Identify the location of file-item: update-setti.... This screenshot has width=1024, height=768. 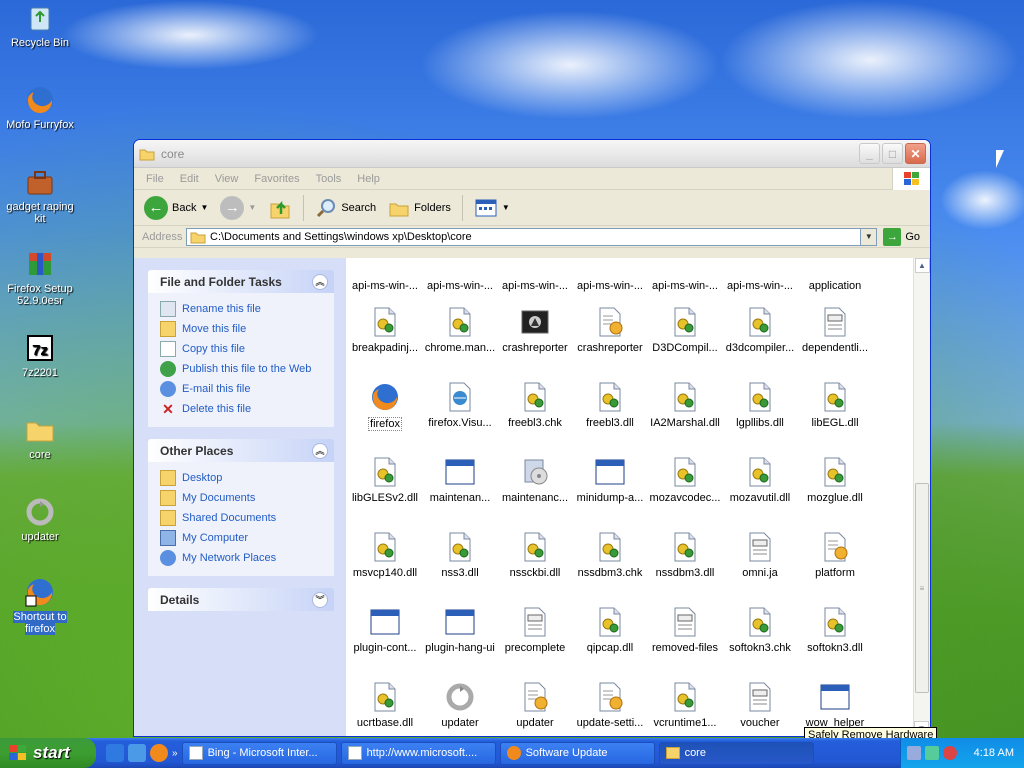
(610, 705).